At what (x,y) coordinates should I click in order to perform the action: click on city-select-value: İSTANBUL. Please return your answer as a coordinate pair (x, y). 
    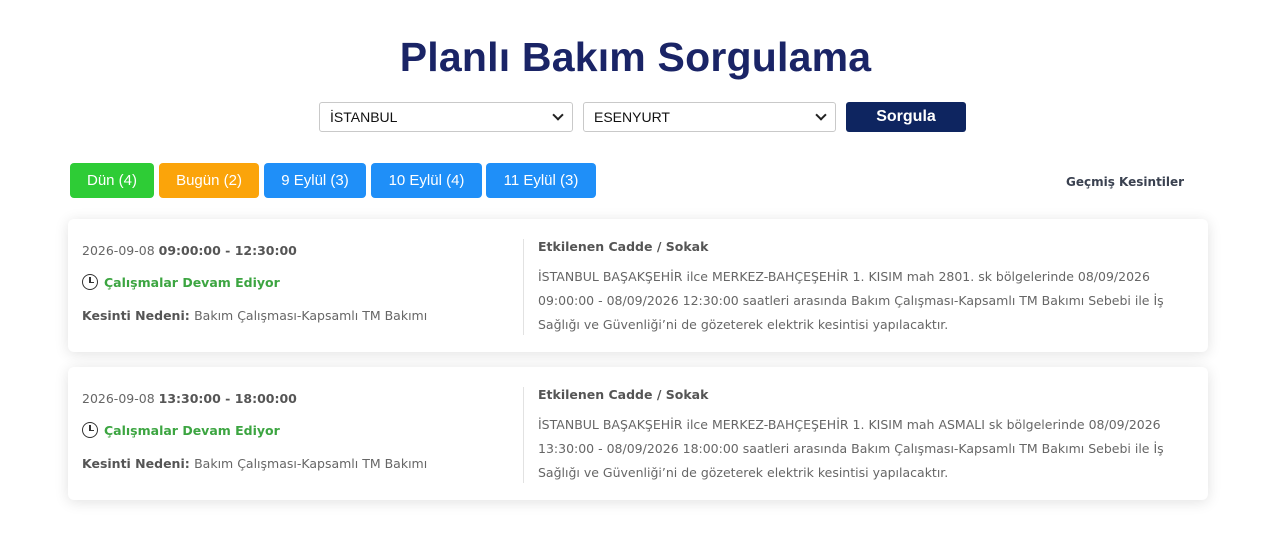
    Looking at the image, I should click on (364, 117).